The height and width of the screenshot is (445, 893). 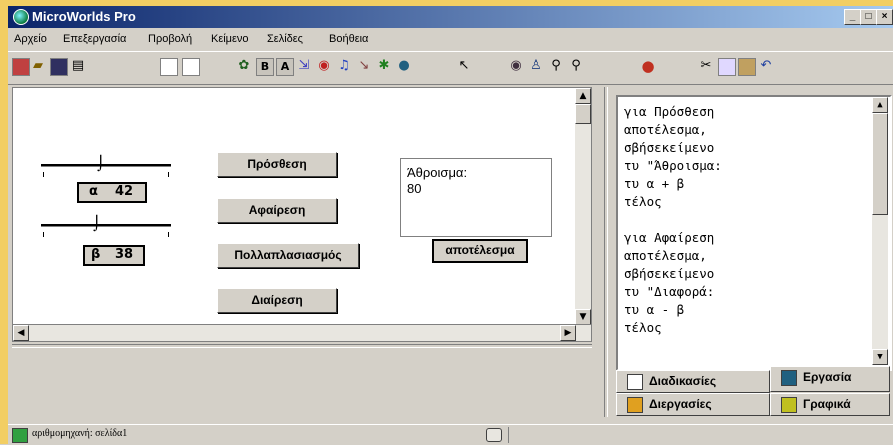 What do you see at coordinates (96, 224) in the screenshot?
I see `slider-b-thumb: ⌡` at bounding box center [96, 224].